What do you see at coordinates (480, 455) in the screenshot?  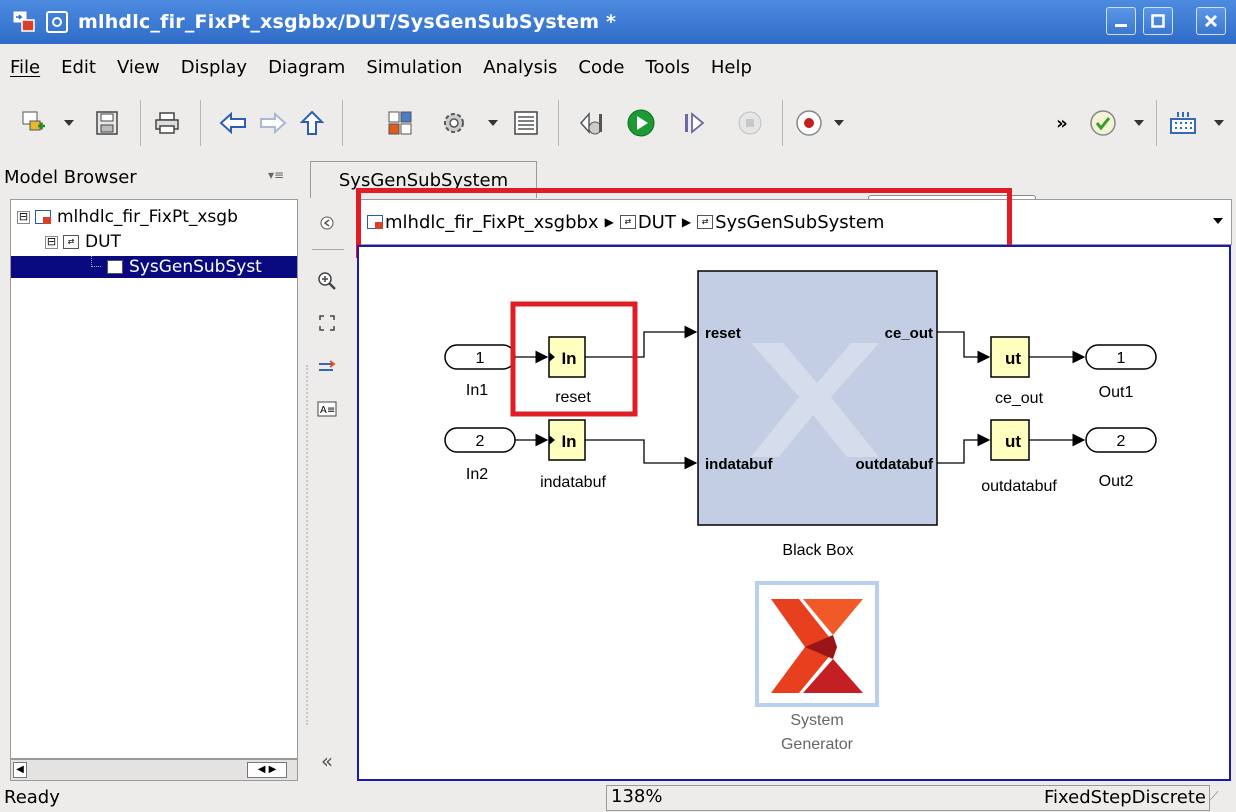 I see `inport-in2: 2 In2` at bounding box center [480, 455].